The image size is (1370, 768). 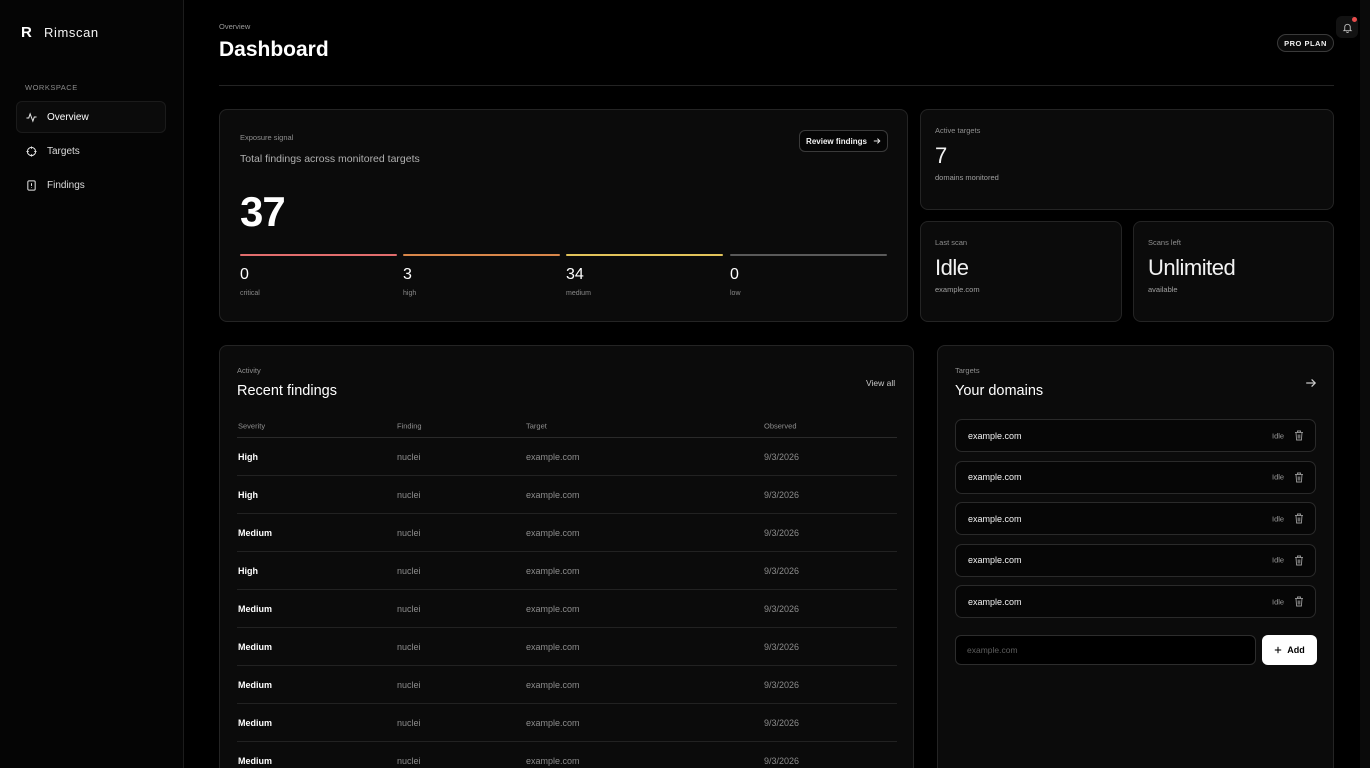 I want to click on breadcrumb: Overview, so click(x=235, y=26).